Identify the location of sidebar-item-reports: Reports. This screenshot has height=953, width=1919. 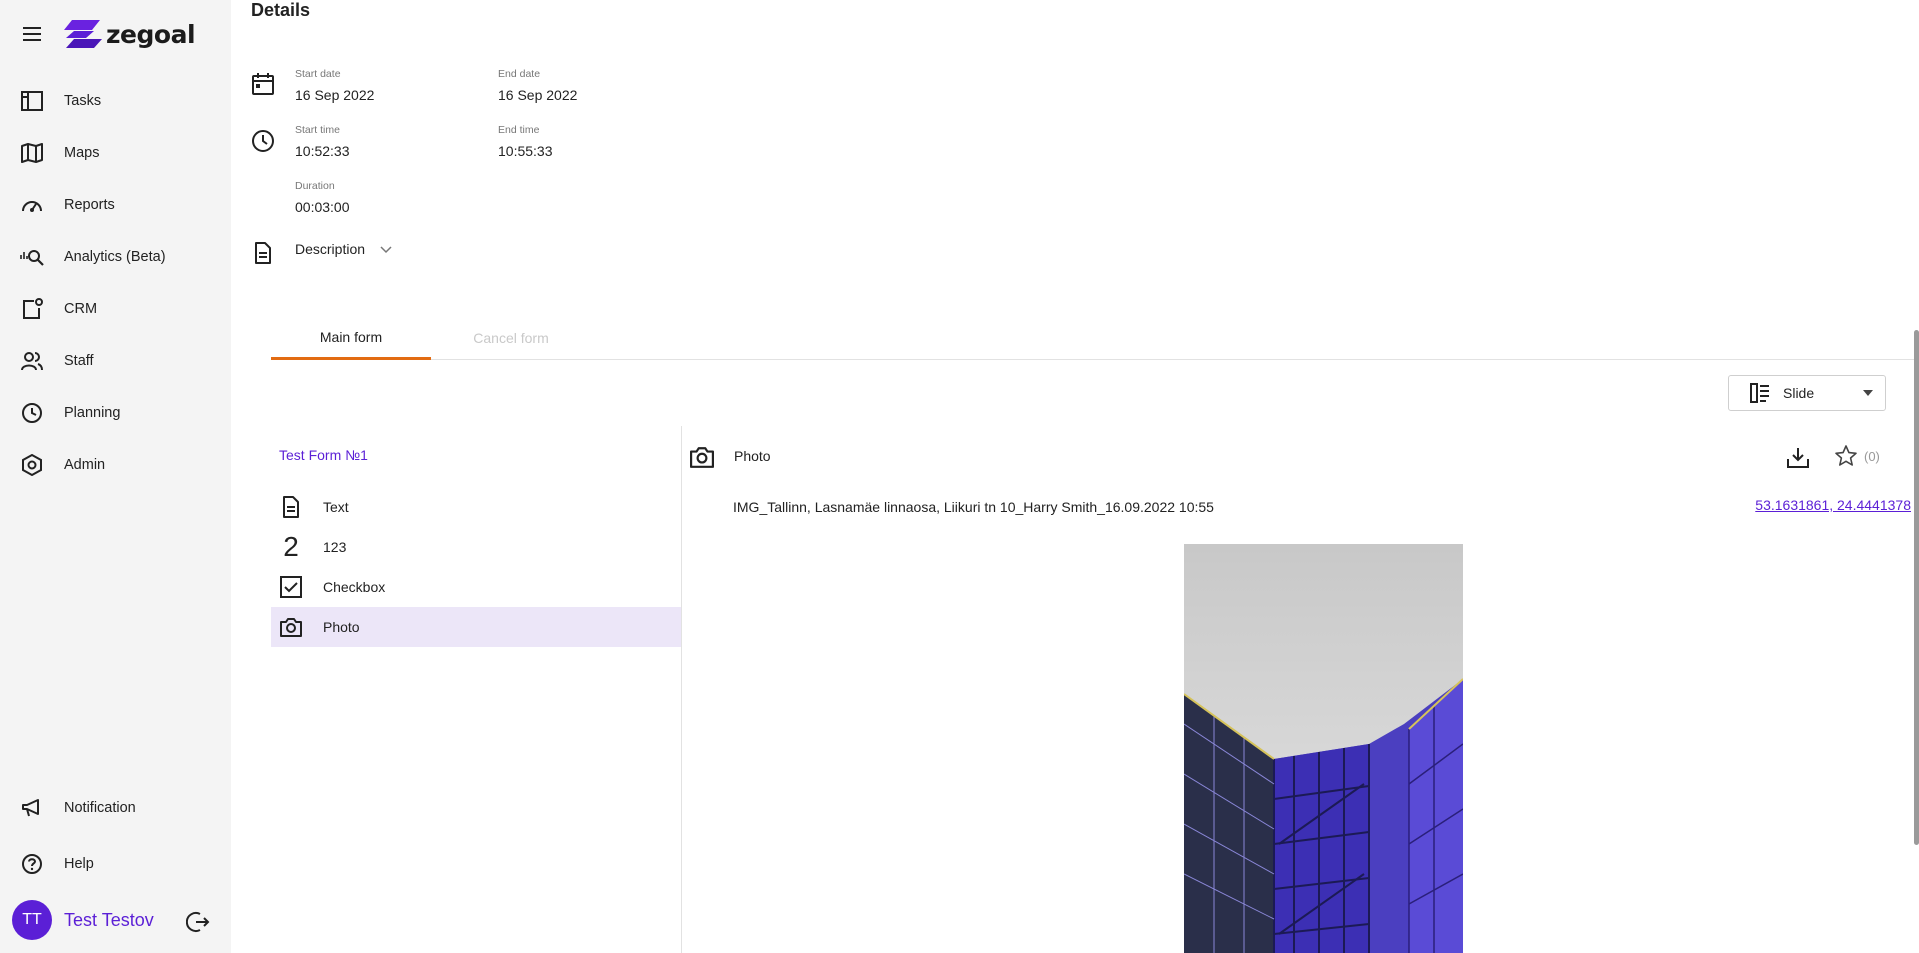
(115, 205).